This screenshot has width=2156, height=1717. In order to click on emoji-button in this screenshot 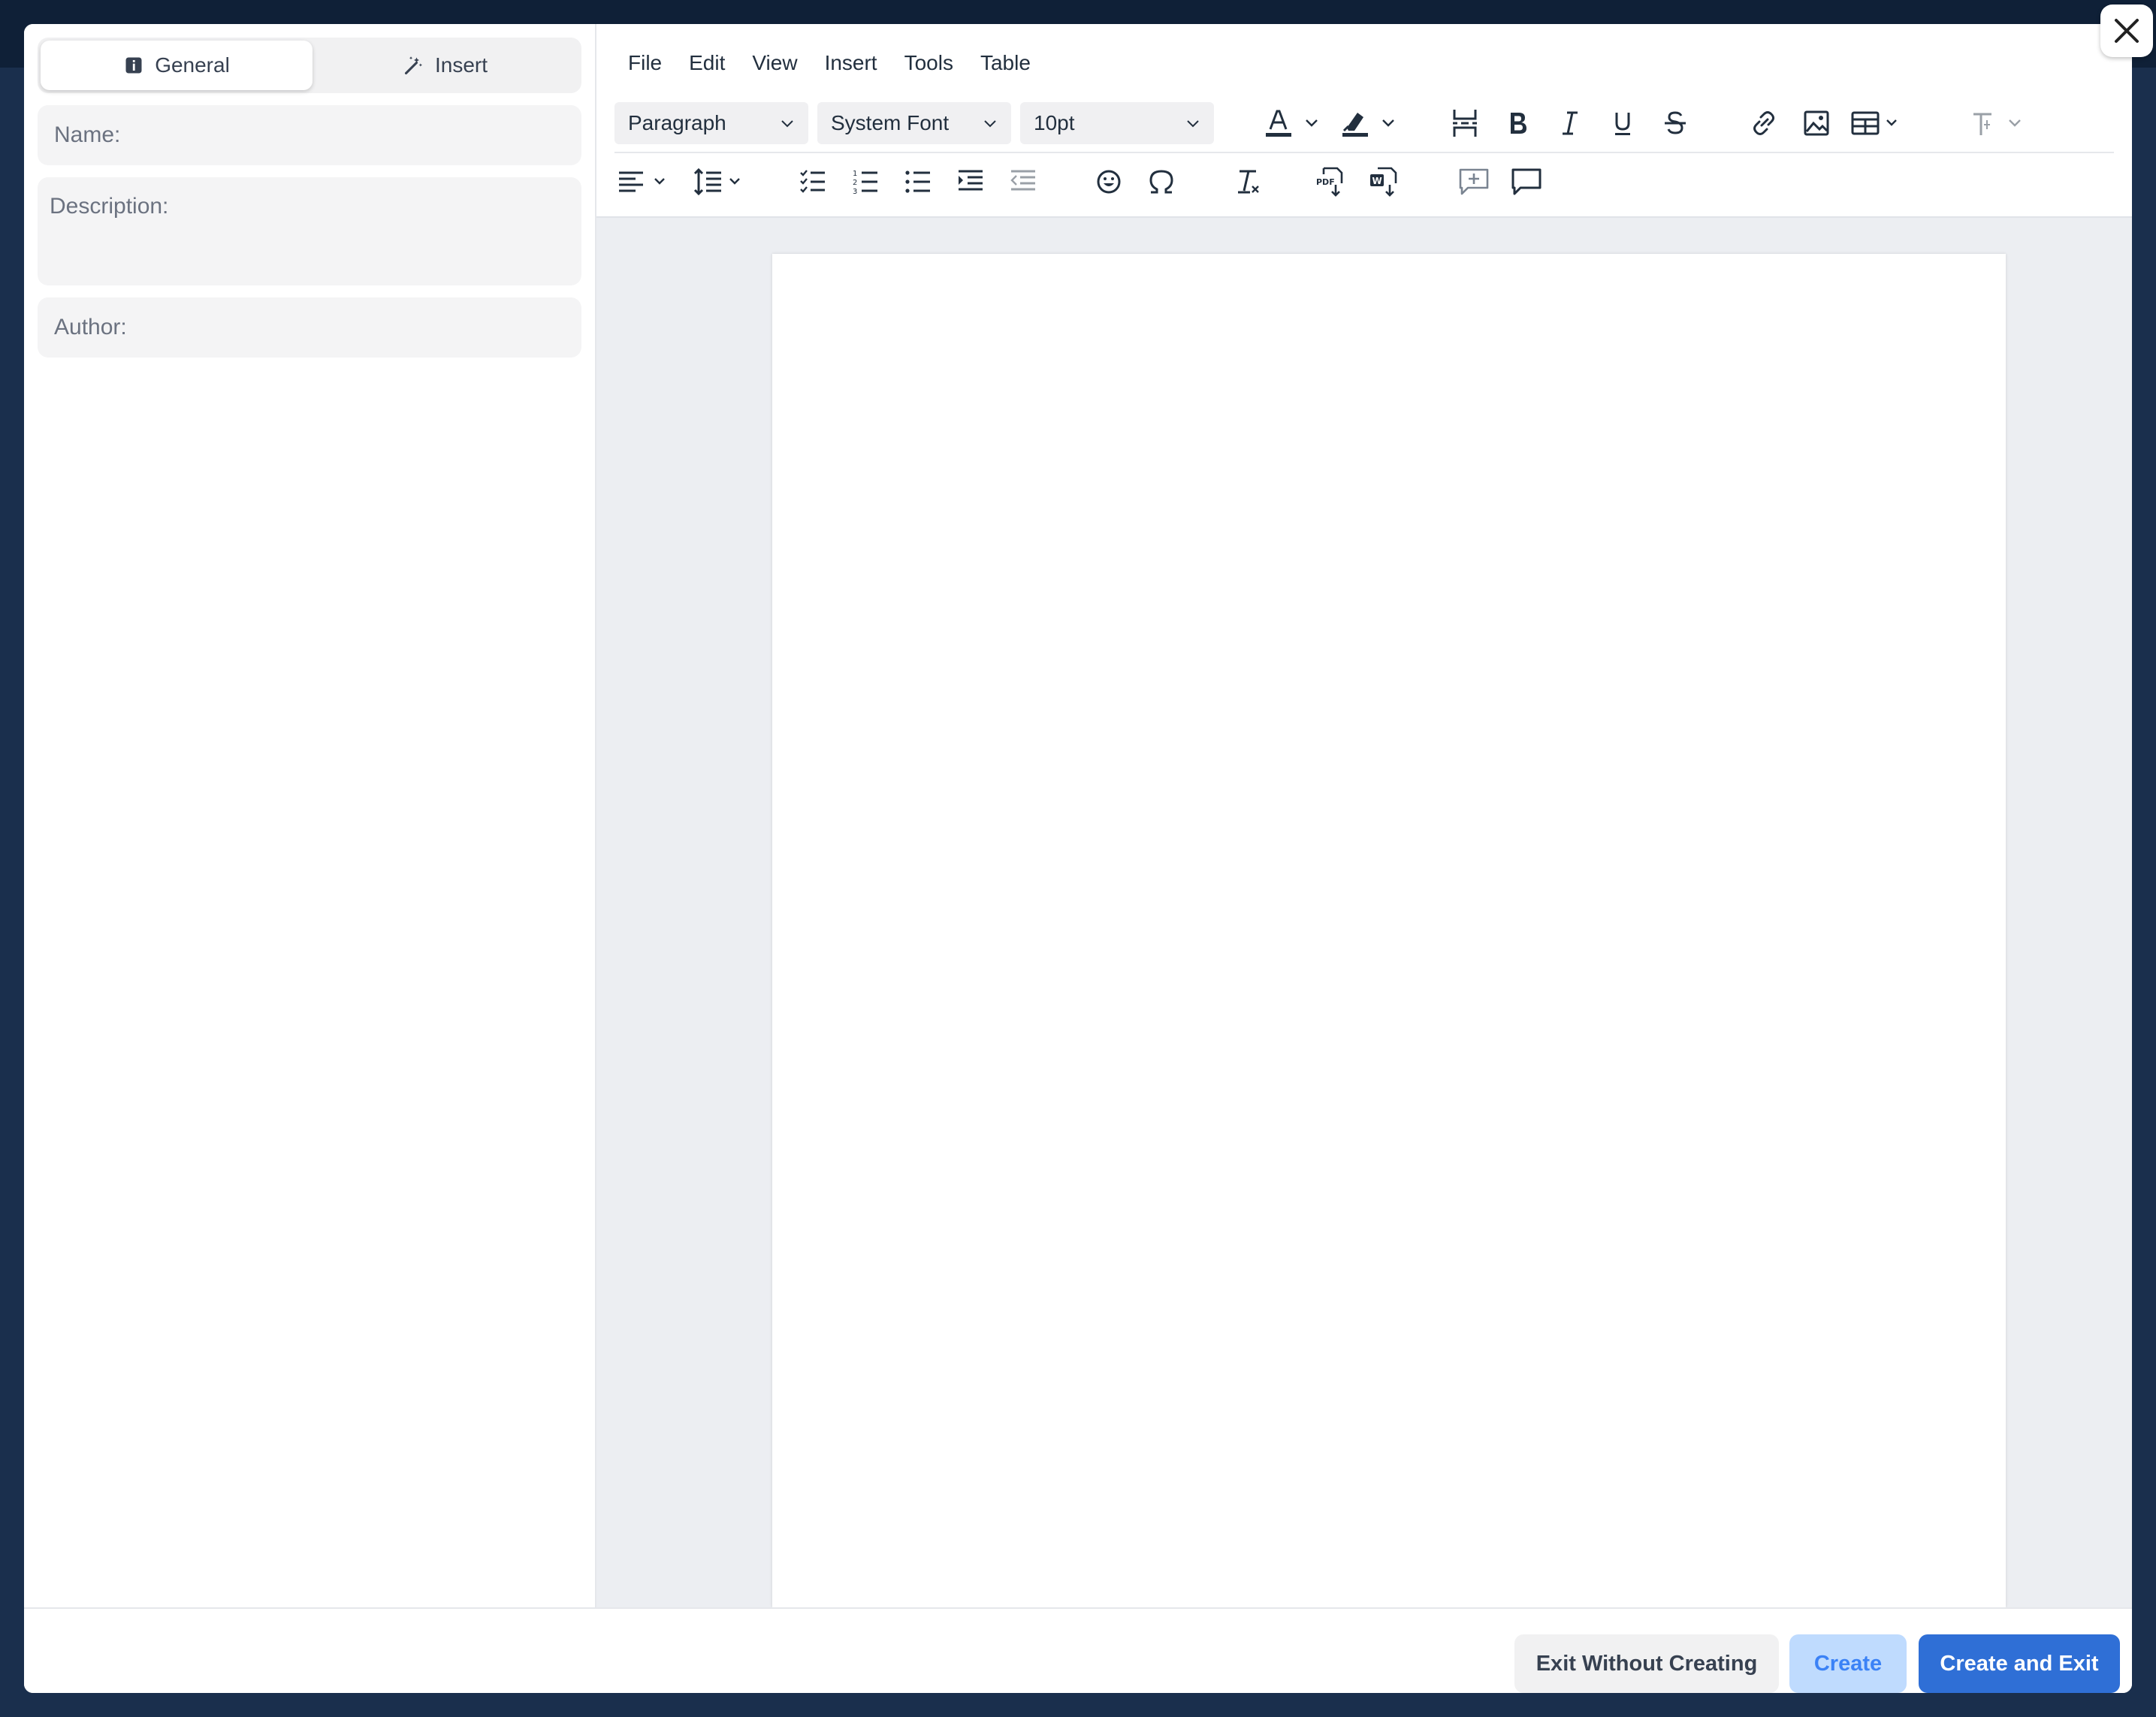, I will do `click(1109, 182)`.